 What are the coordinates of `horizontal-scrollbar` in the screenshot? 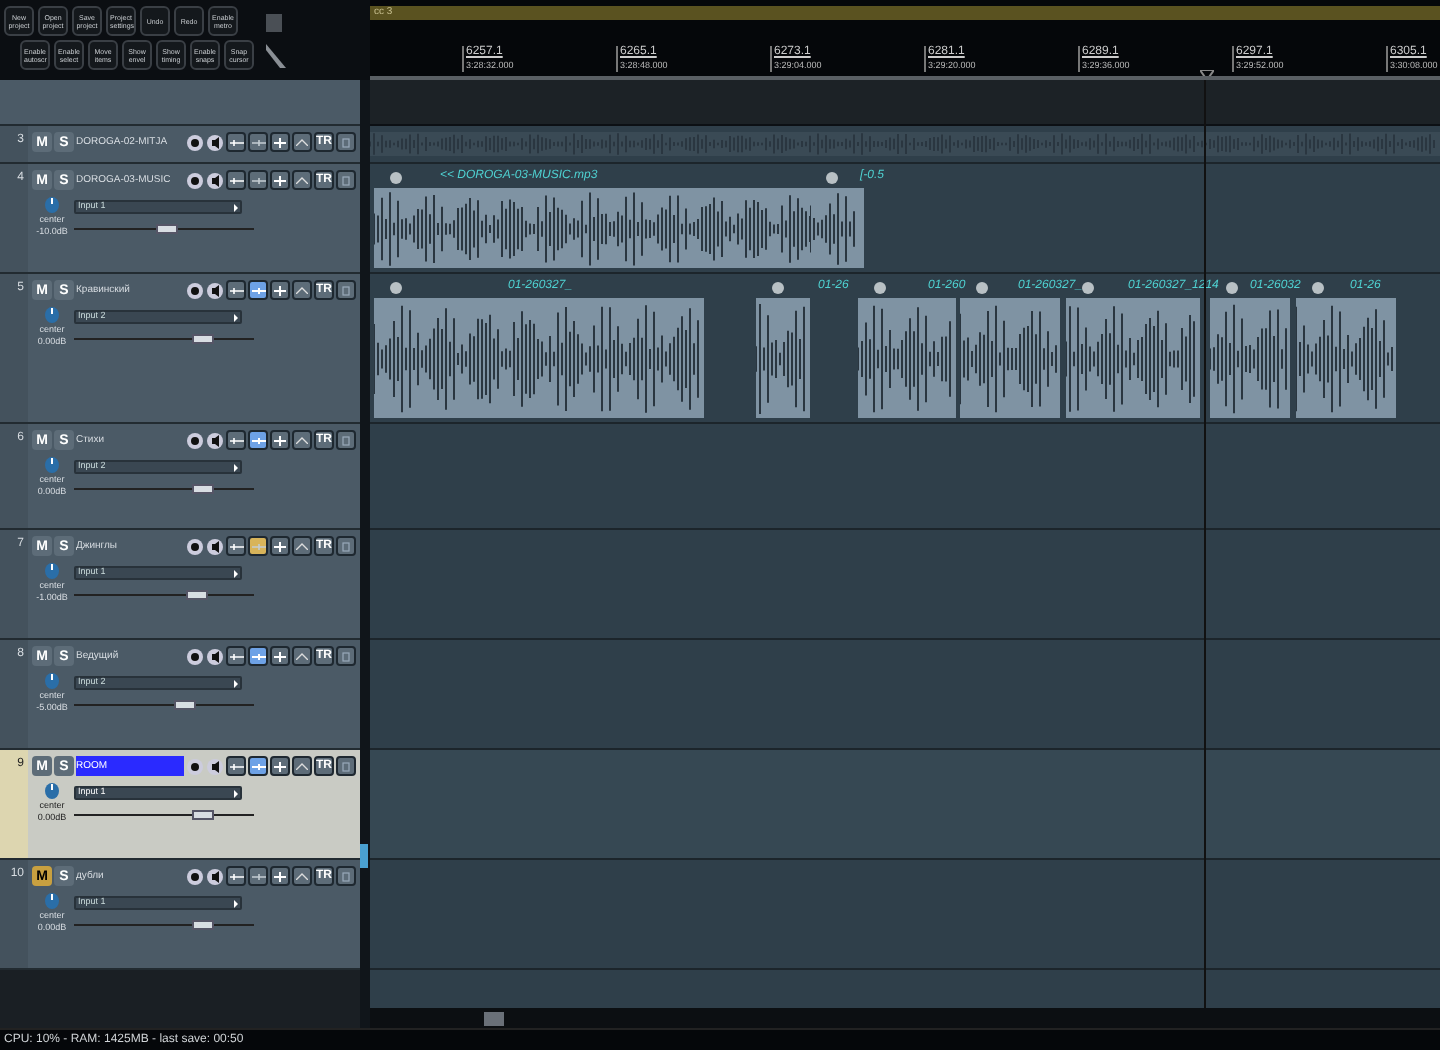 It's located at (905, 1018).